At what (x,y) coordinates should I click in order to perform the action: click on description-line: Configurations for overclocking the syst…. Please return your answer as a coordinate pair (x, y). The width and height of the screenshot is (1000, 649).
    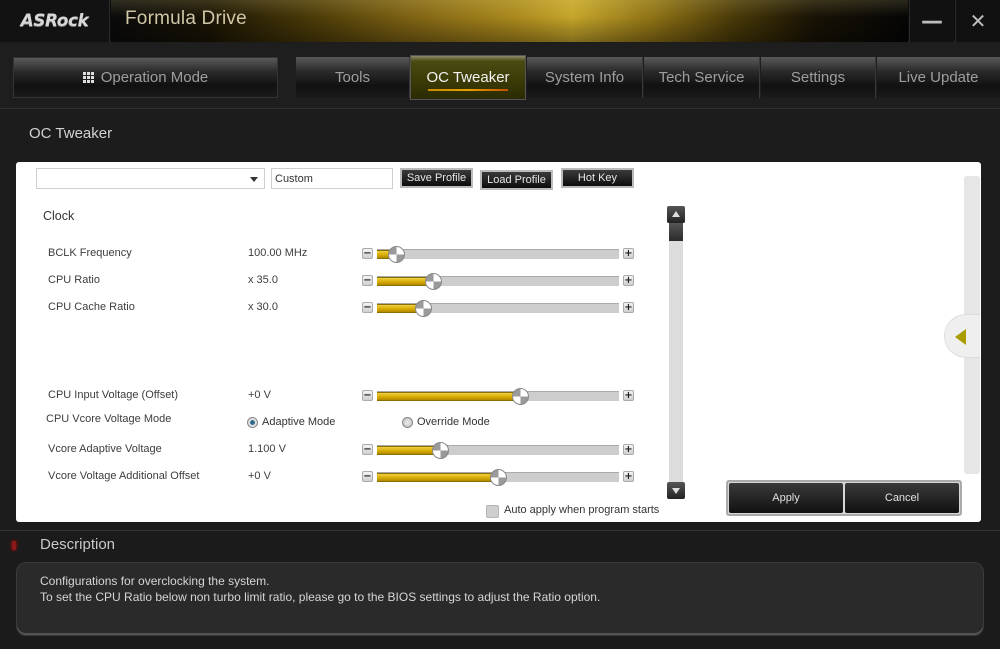
    Looking at the image, I should click on (155, 581).